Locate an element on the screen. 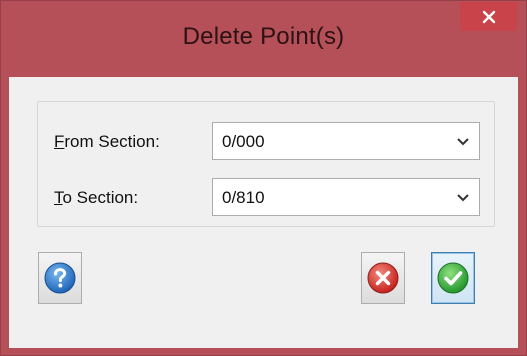 Image resolution: width=527 pixels, height=356 pixels. from-section-combo: 0/000 is located at coordinates (346, 141).